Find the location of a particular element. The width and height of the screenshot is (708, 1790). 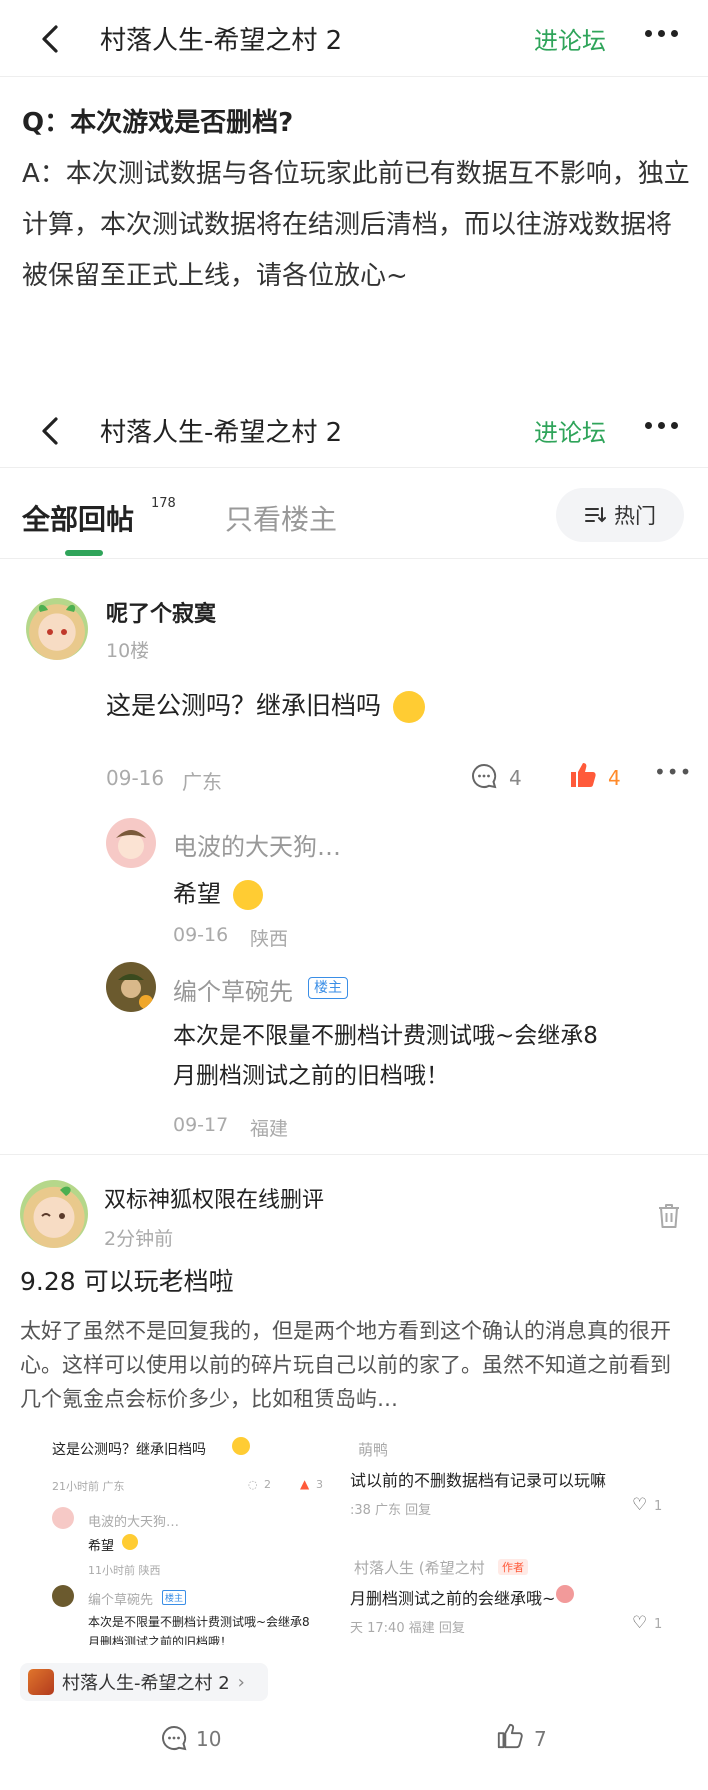

reply-content: 希望 is located at coordinates (218, 892).